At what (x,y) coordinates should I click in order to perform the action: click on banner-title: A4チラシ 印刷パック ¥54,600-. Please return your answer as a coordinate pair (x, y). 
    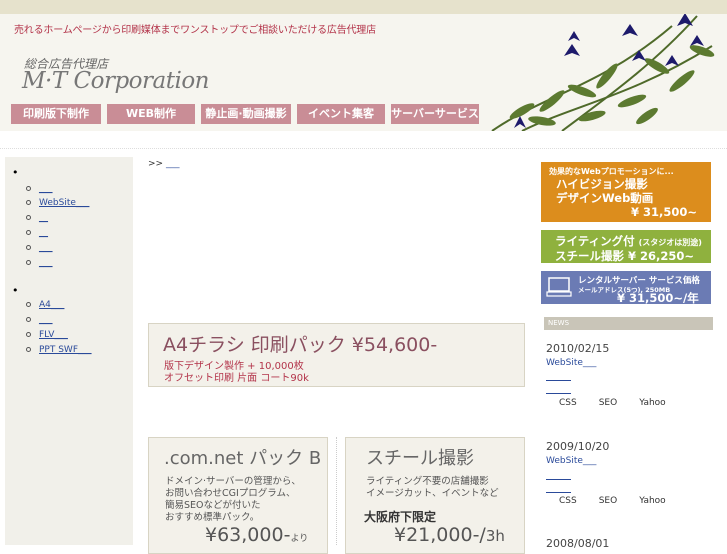
    Looking at the image, I should click on (300, 345).